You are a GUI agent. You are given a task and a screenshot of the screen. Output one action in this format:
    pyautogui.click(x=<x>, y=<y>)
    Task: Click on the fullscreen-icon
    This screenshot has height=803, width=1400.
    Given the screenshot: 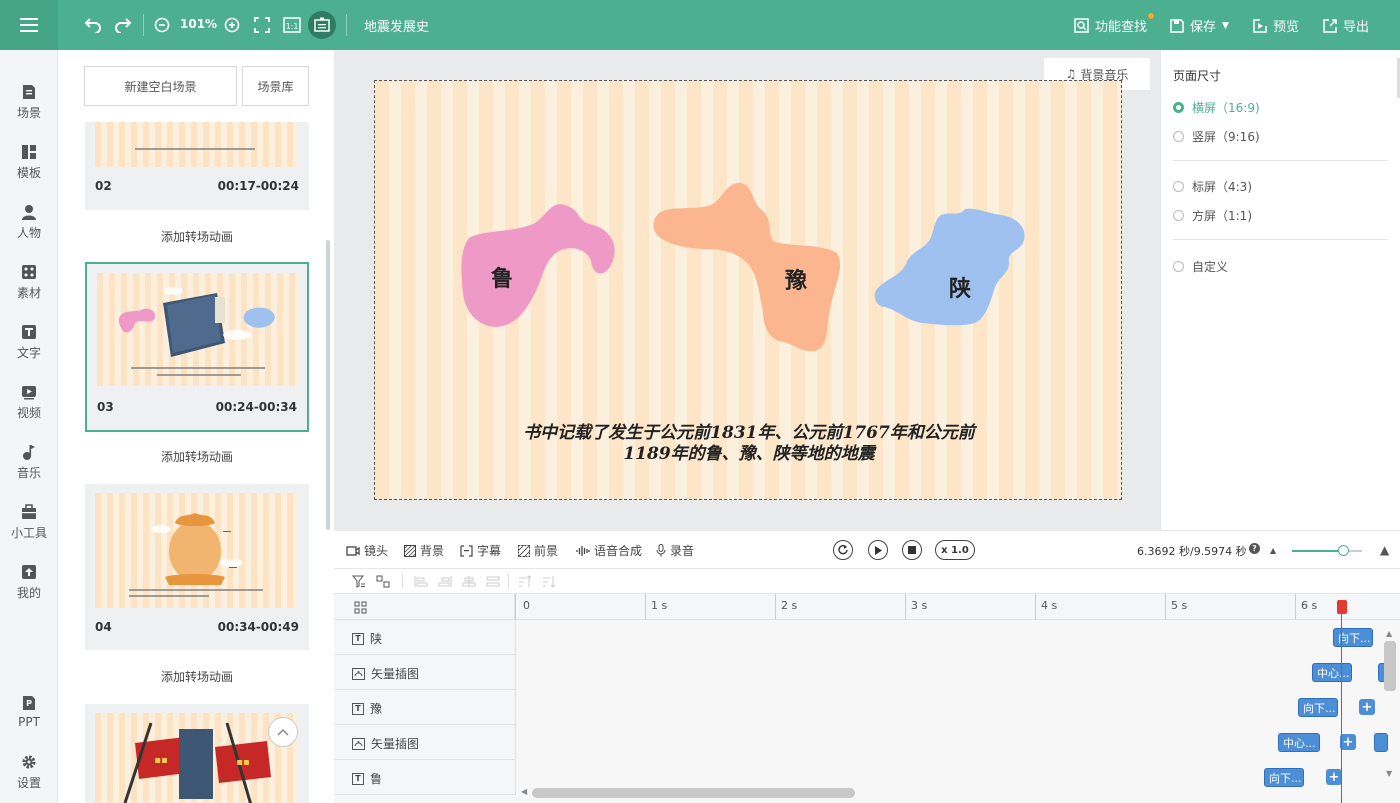 What is the action you would take?
    pyautogui.click(x=262, y=25)
    